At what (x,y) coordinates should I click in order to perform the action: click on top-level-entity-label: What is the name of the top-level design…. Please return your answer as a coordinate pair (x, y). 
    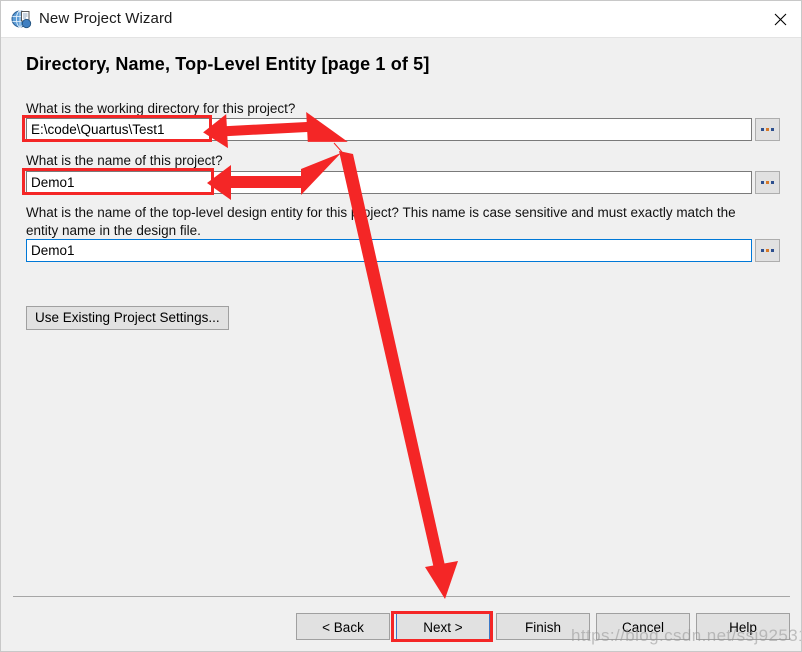
    Looking at the image, I should click on (381, 221).